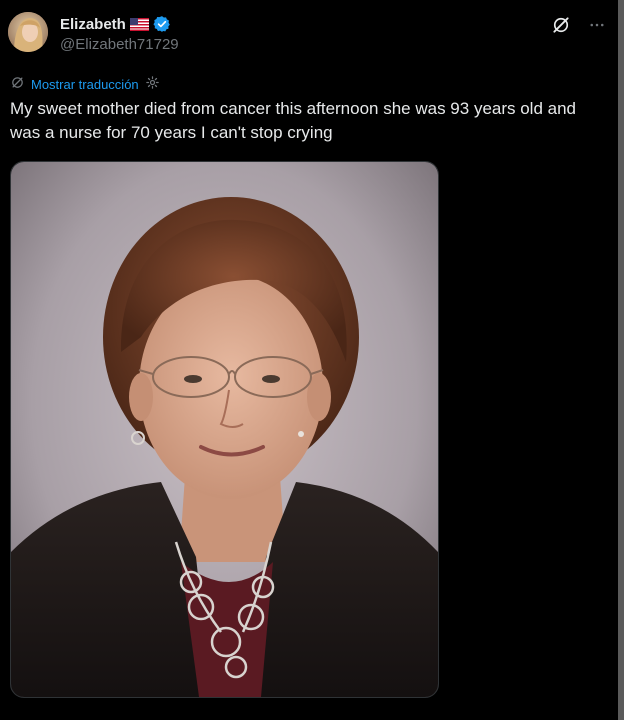 This screenshot has height=720, width=624. What do you see at coordinates (17, 84) in the screenshot?
I see `translate-icon` at bounding box center [17, 84].